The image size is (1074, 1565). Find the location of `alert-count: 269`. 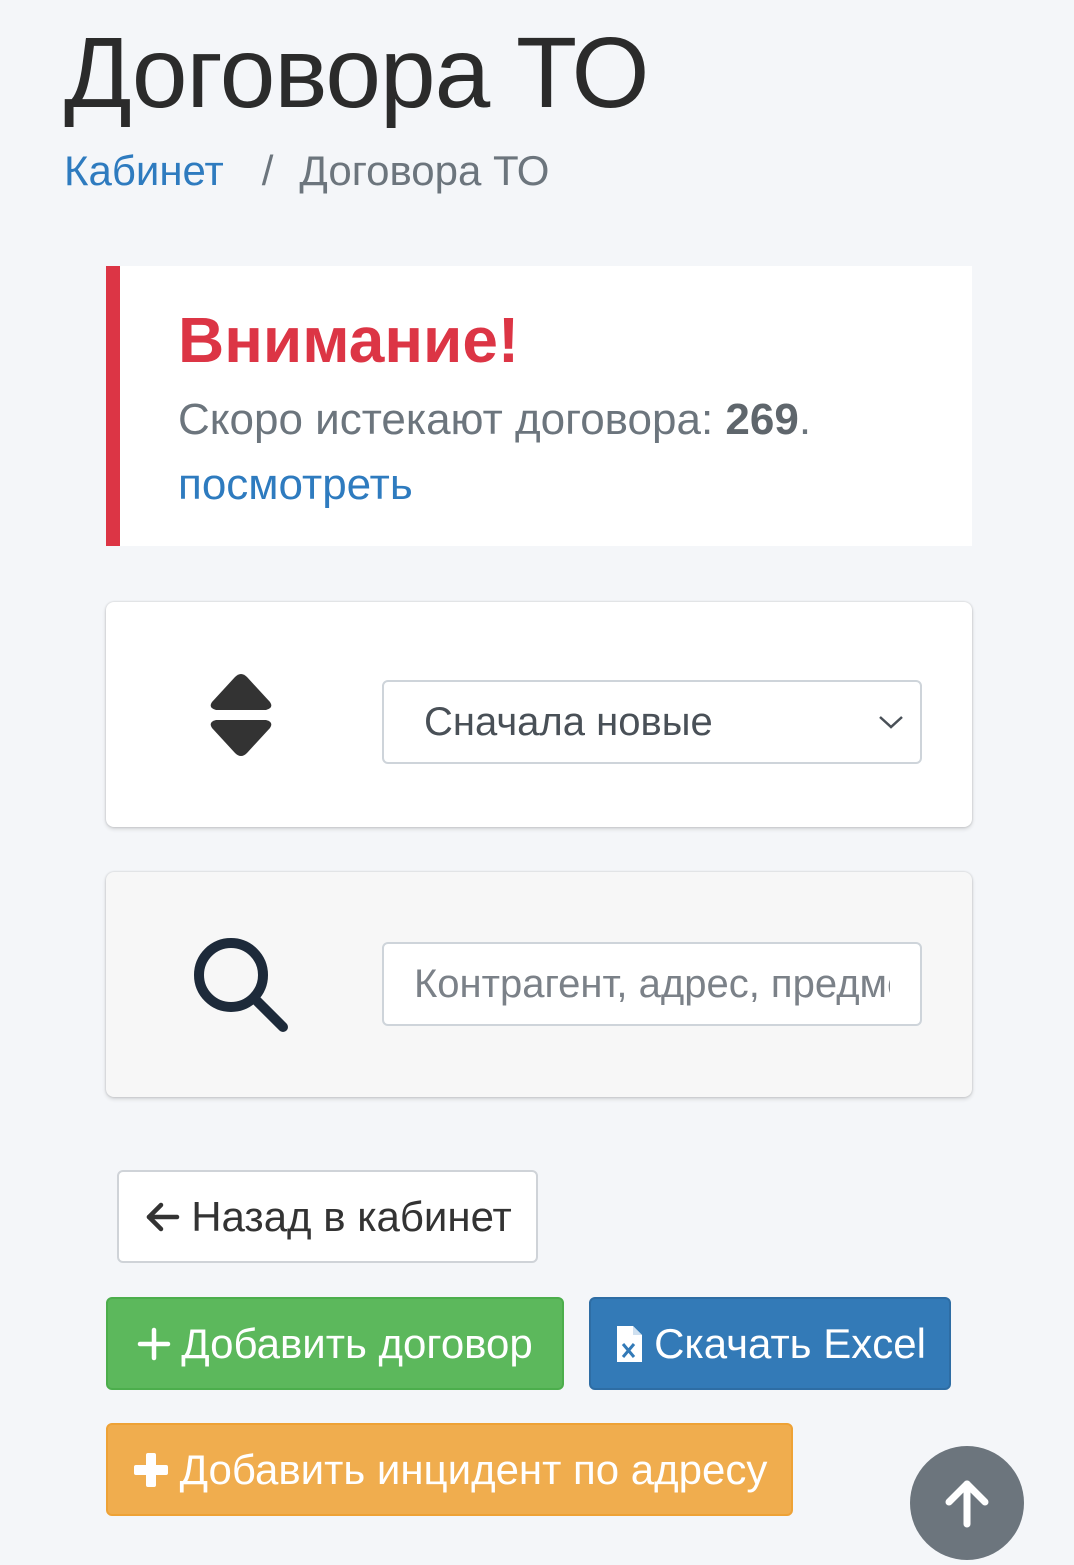

alert-count: 269 is located at coordinates (762, 419).